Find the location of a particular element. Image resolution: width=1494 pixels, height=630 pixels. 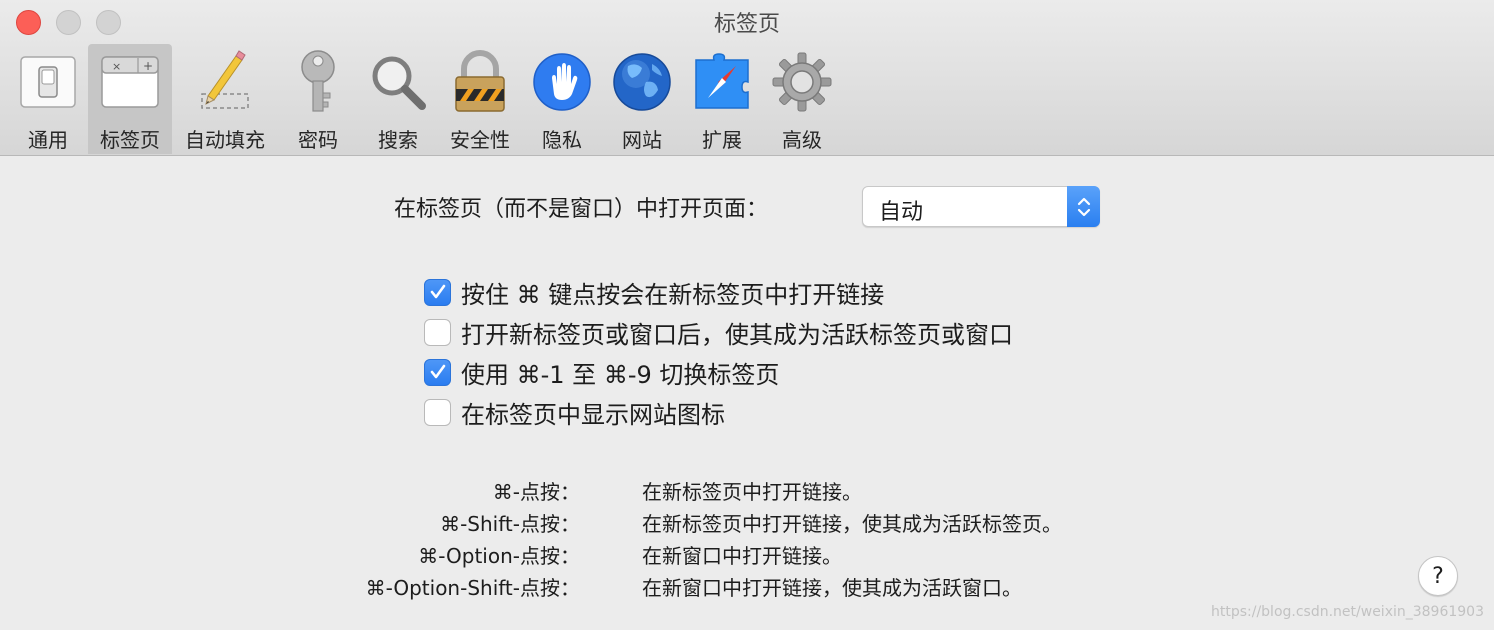

tab-extensions: 扩展 is located at coordinates (722, 99).